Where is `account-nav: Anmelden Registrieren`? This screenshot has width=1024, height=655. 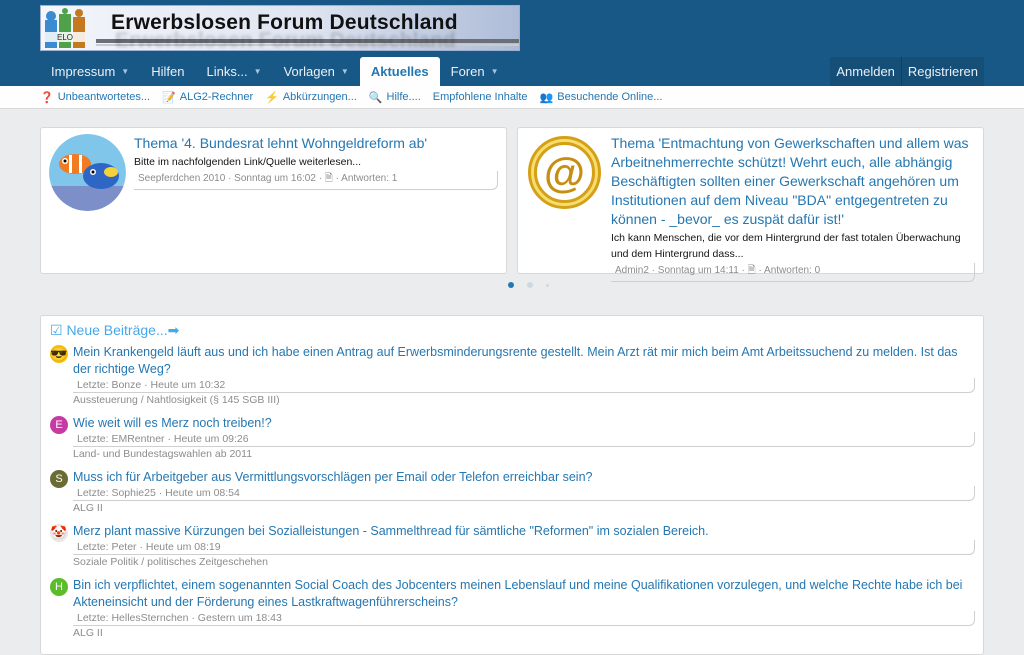 account-nav: Anmelden Registrieren is located at coordinates (907, 71).